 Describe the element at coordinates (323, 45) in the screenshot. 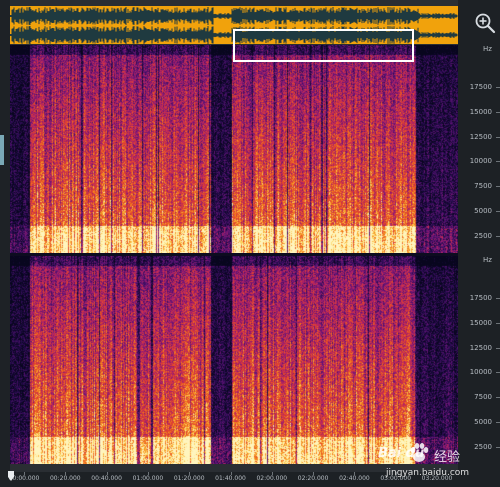

I see `selection-rectangle` at that location.